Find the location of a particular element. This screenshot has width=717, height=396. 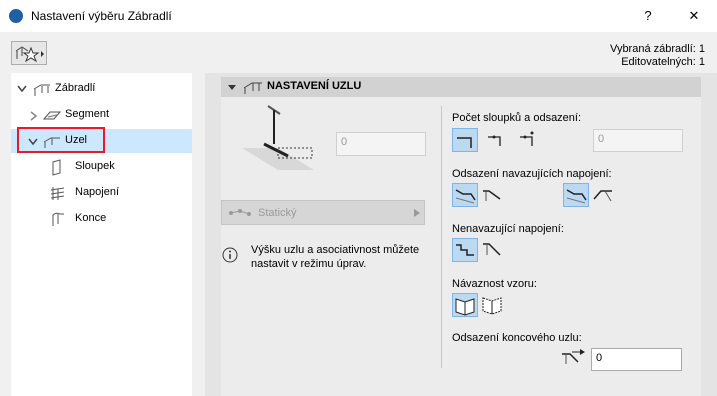

pattern-label: Návaznost vzoru: is located at coordinates (494, 284).